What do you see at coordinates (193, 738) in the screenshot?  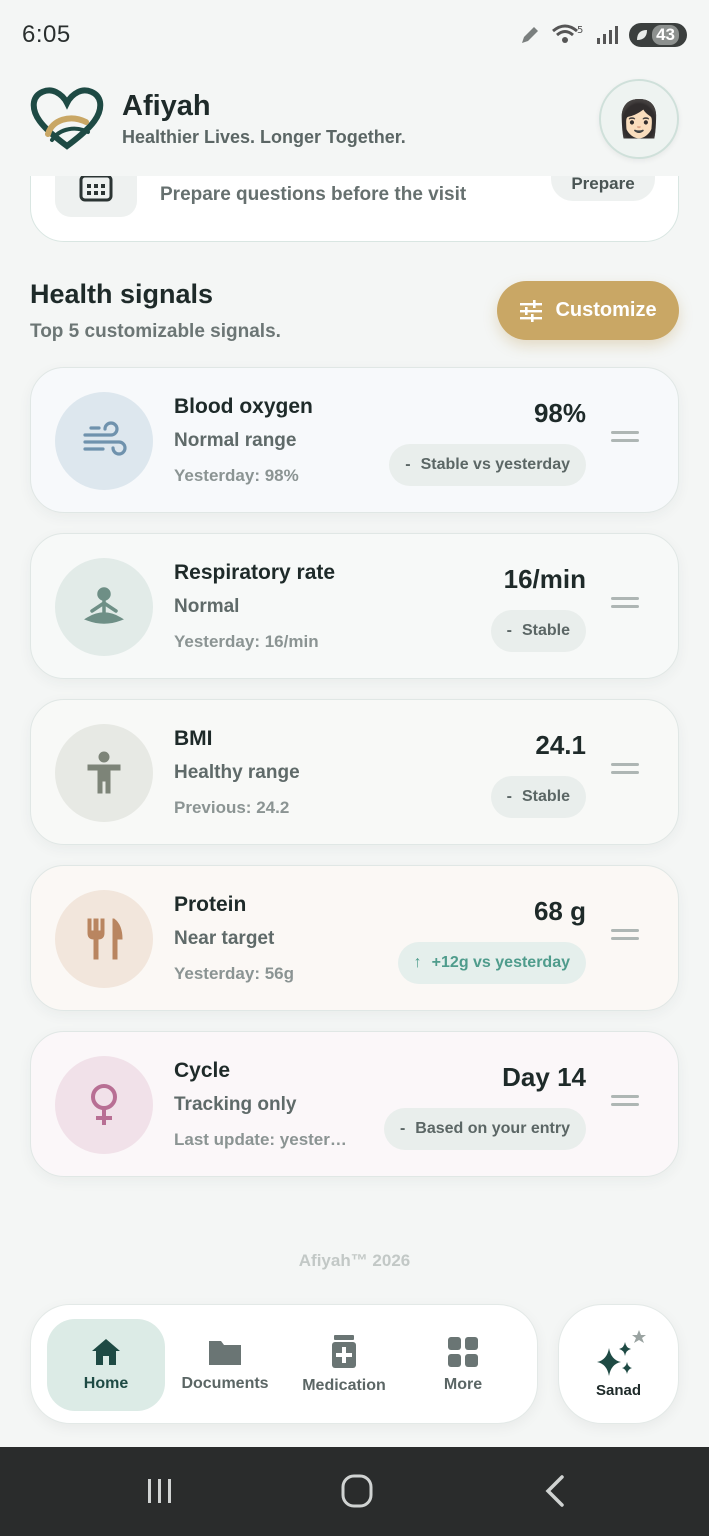 I see `signal-name: BMI` at bounding box center [193, 738].